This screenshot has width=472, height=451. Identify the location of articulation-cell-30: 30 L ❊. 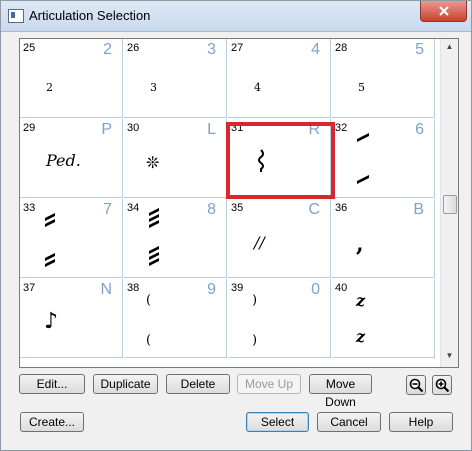
(175, 158).